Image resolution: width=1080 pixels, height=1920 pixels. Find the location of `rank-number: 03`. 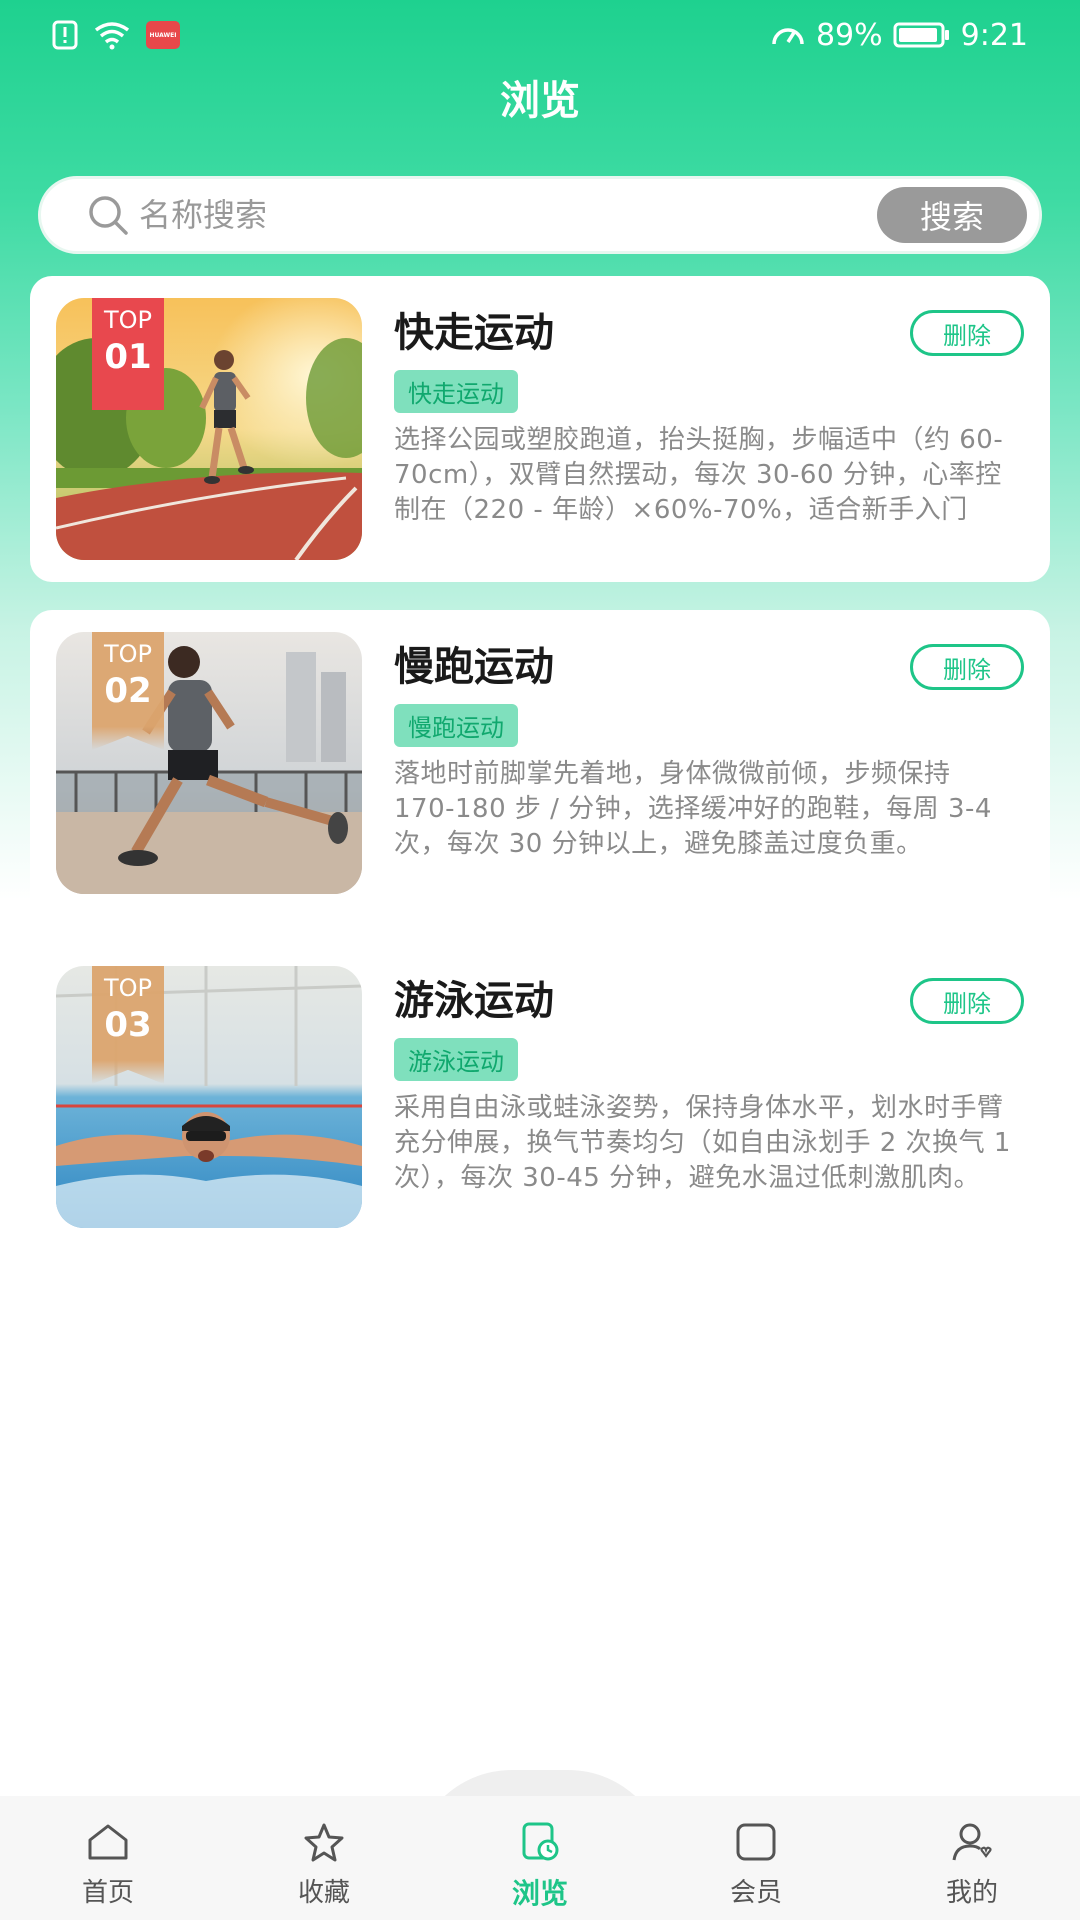

rank-number: 03 is located at coordinates (128, 1025).